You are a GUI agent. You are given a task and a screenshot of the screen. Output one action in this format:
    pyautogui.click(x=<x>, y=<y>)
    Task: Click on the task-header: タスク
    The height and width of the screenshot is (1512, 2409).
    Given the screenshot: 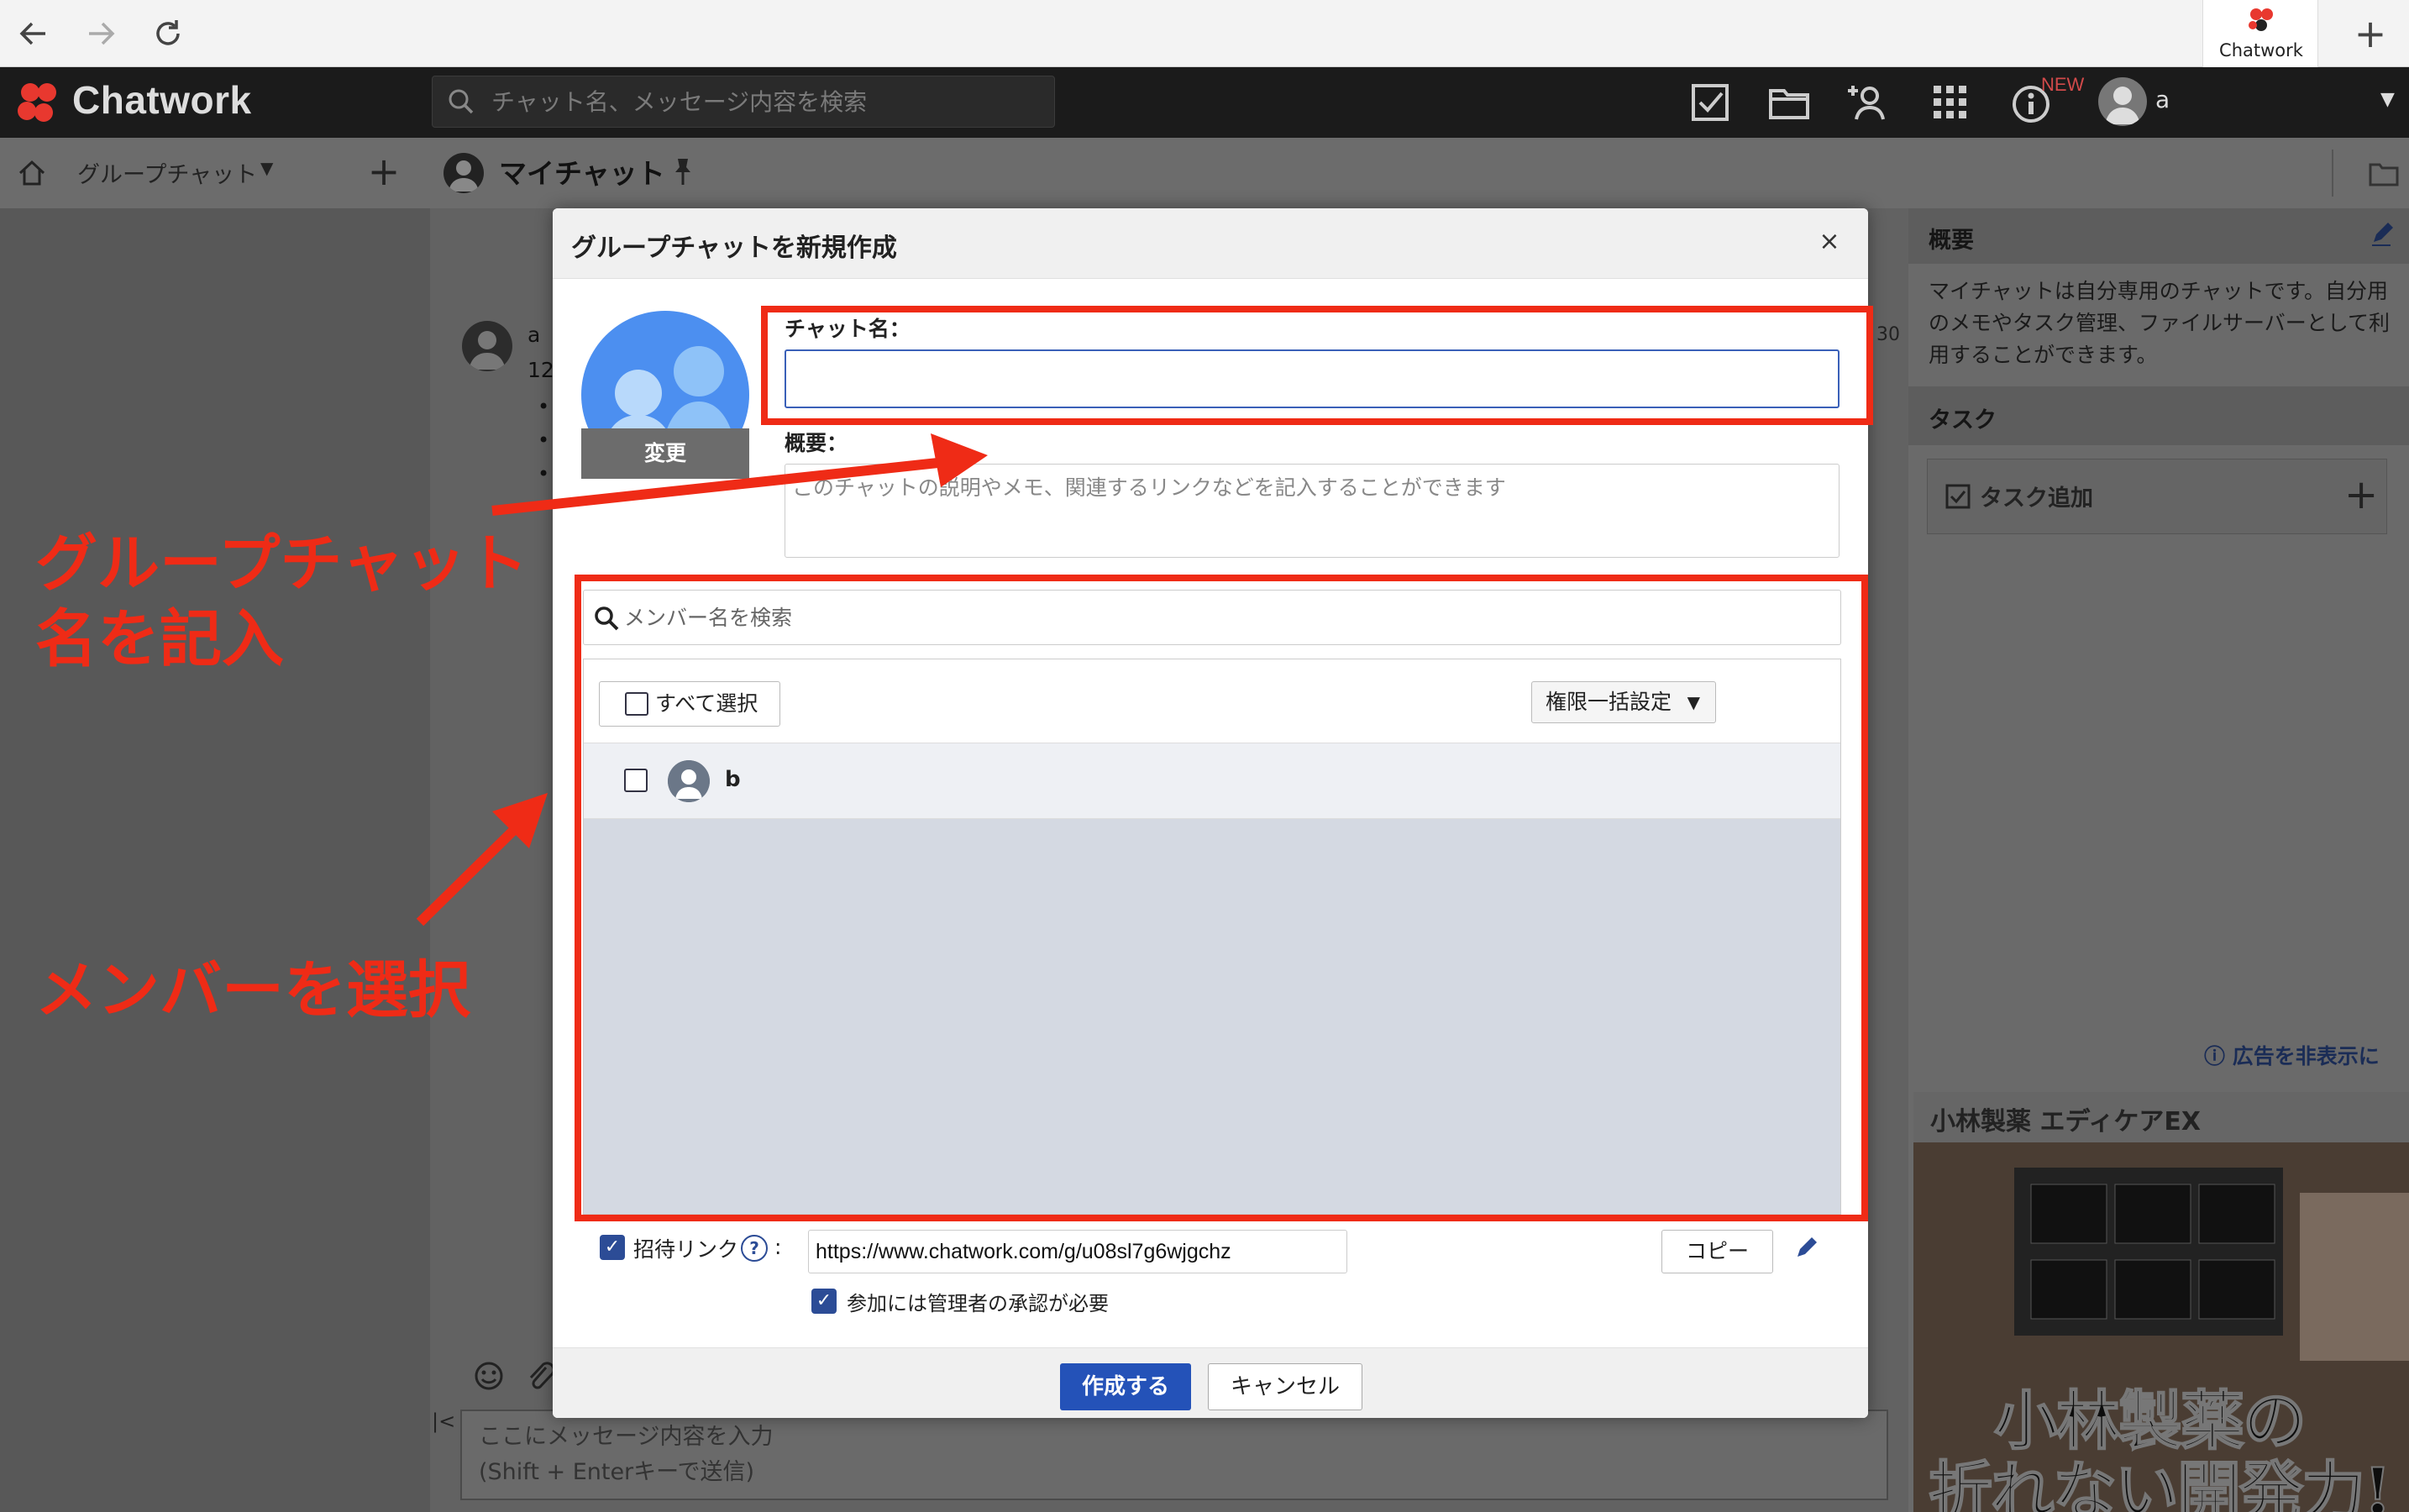 What is the action you would take?
    pyautogui.click(x=2159, y=415)
    